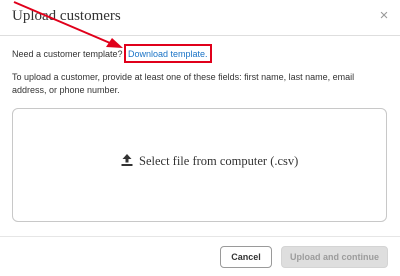 The width and height of the screenshot is (400, 276). What do you see at coordinates (200, 18) in the screenshot?
I see `dialog-header: Upload customers ×` at bounding box center [200, 18].